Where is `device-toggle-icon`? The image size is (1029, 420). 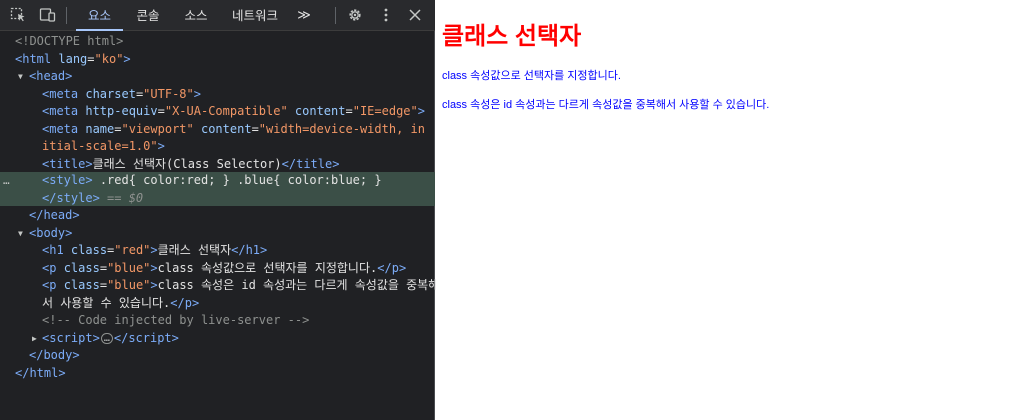
device-toggle-icon is located at coordinates (47, 15).